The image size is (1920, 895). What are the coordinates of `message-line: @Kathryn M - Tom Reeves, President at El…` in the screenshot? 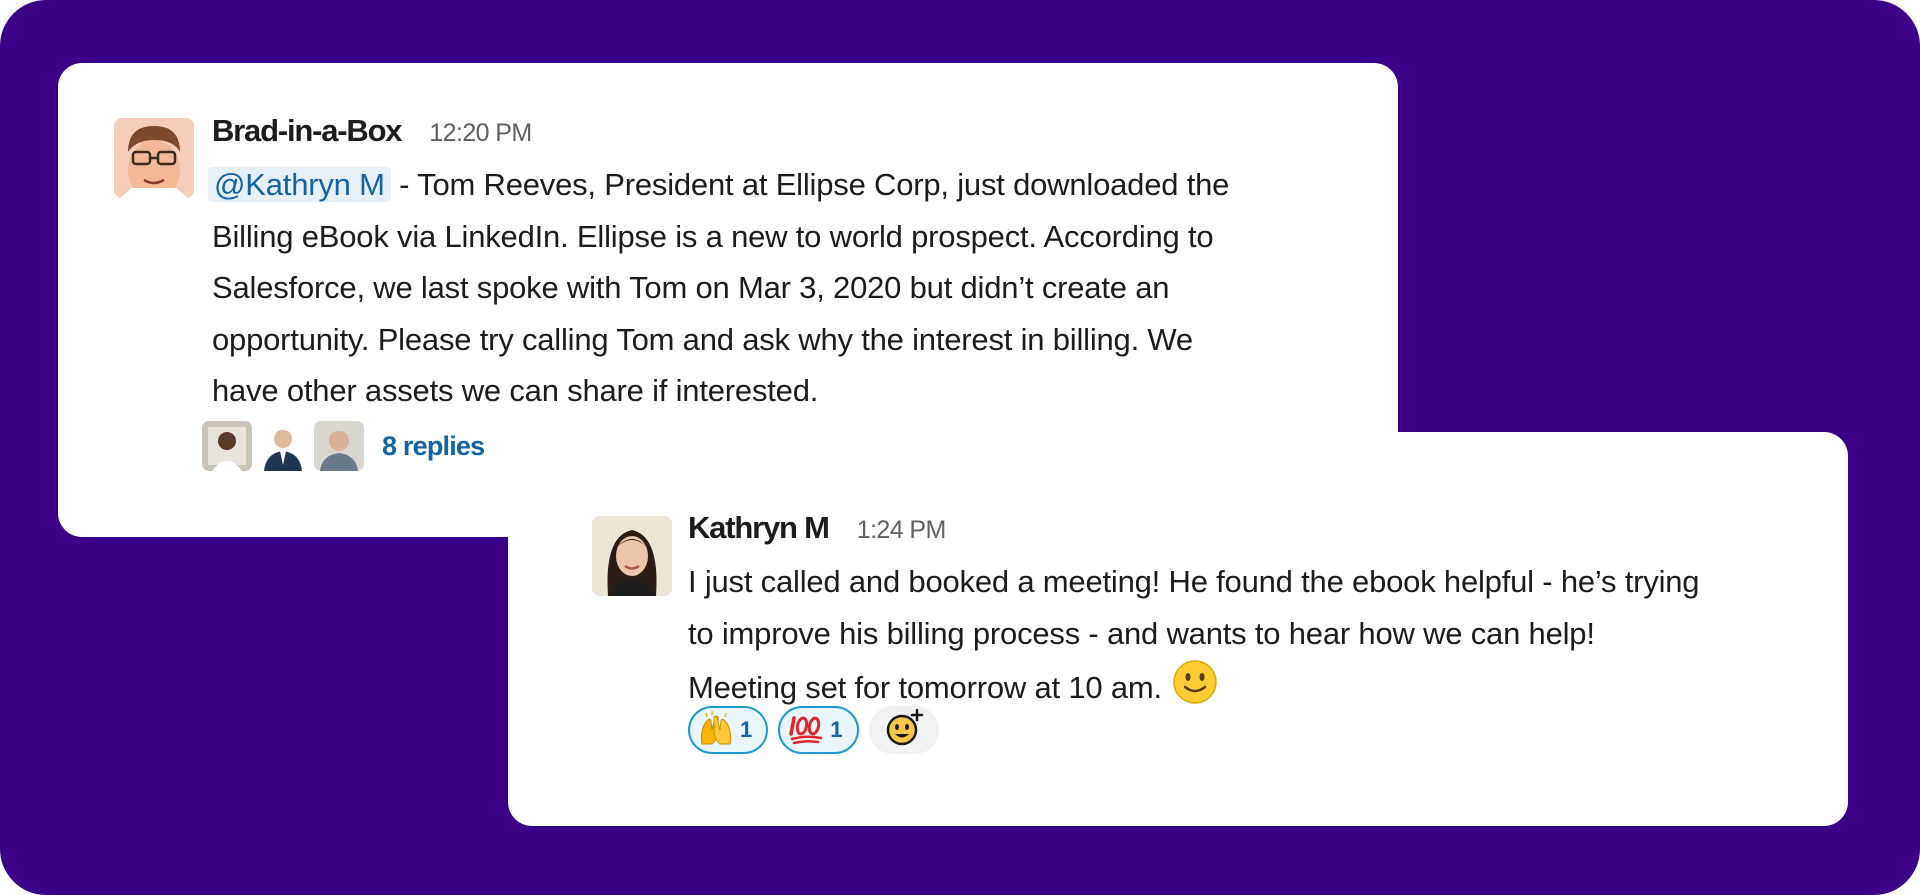 It's located at (780, 185).